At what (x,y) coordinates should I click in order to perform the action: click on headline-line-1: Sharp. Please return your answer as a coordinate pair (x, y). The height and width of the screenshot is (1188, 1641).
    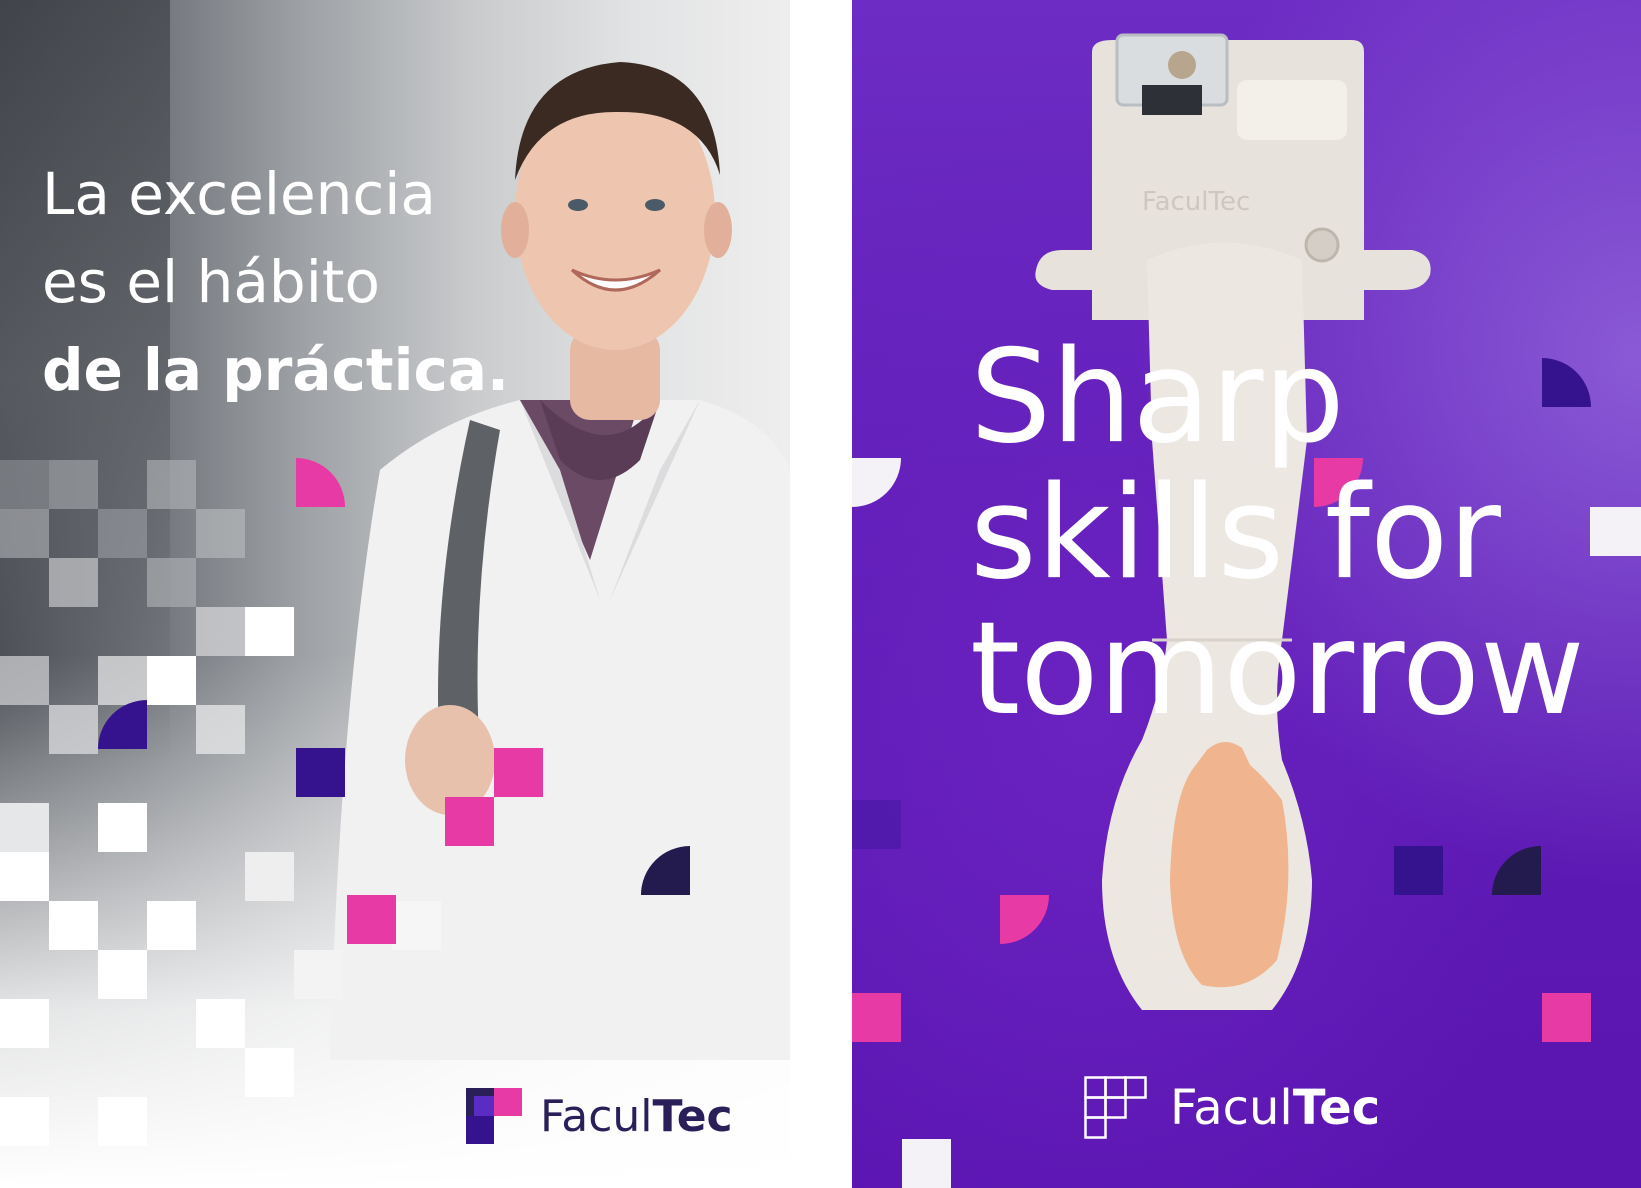
    Looking at the image, I should click on (1157, 397).